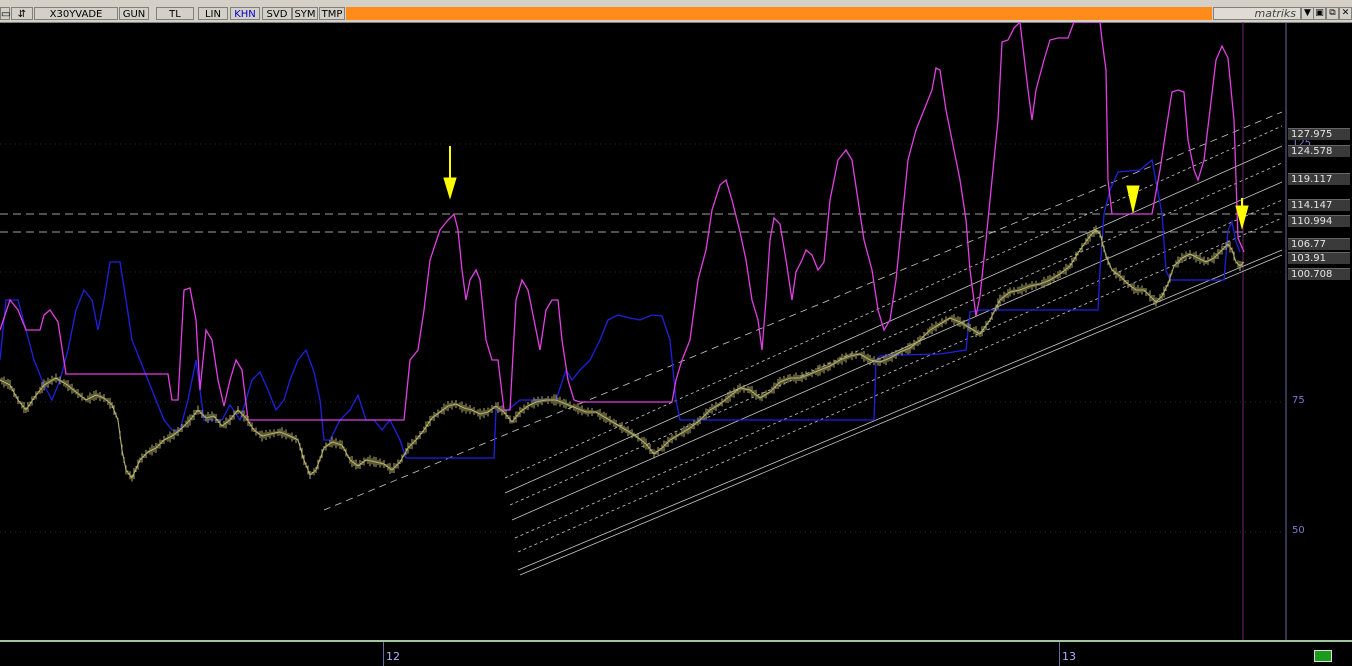  What do you see at coordinates (22, 13) in the screenshot?
I see `chart-type-icon: ⇵` at bounding box center [22, 13].